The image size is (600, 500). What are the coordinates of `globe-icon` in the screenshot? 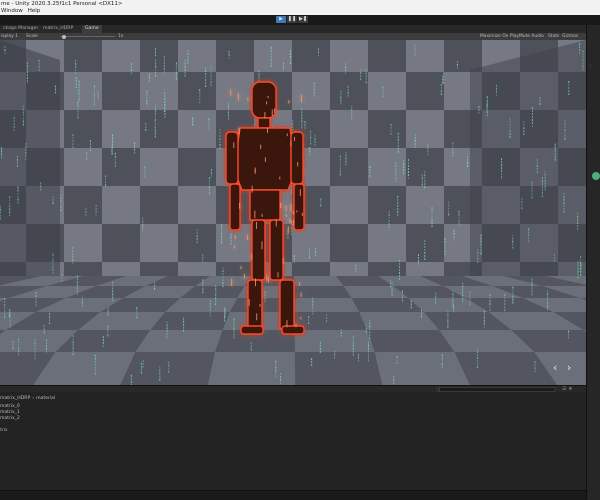 It's located at (596, 176).